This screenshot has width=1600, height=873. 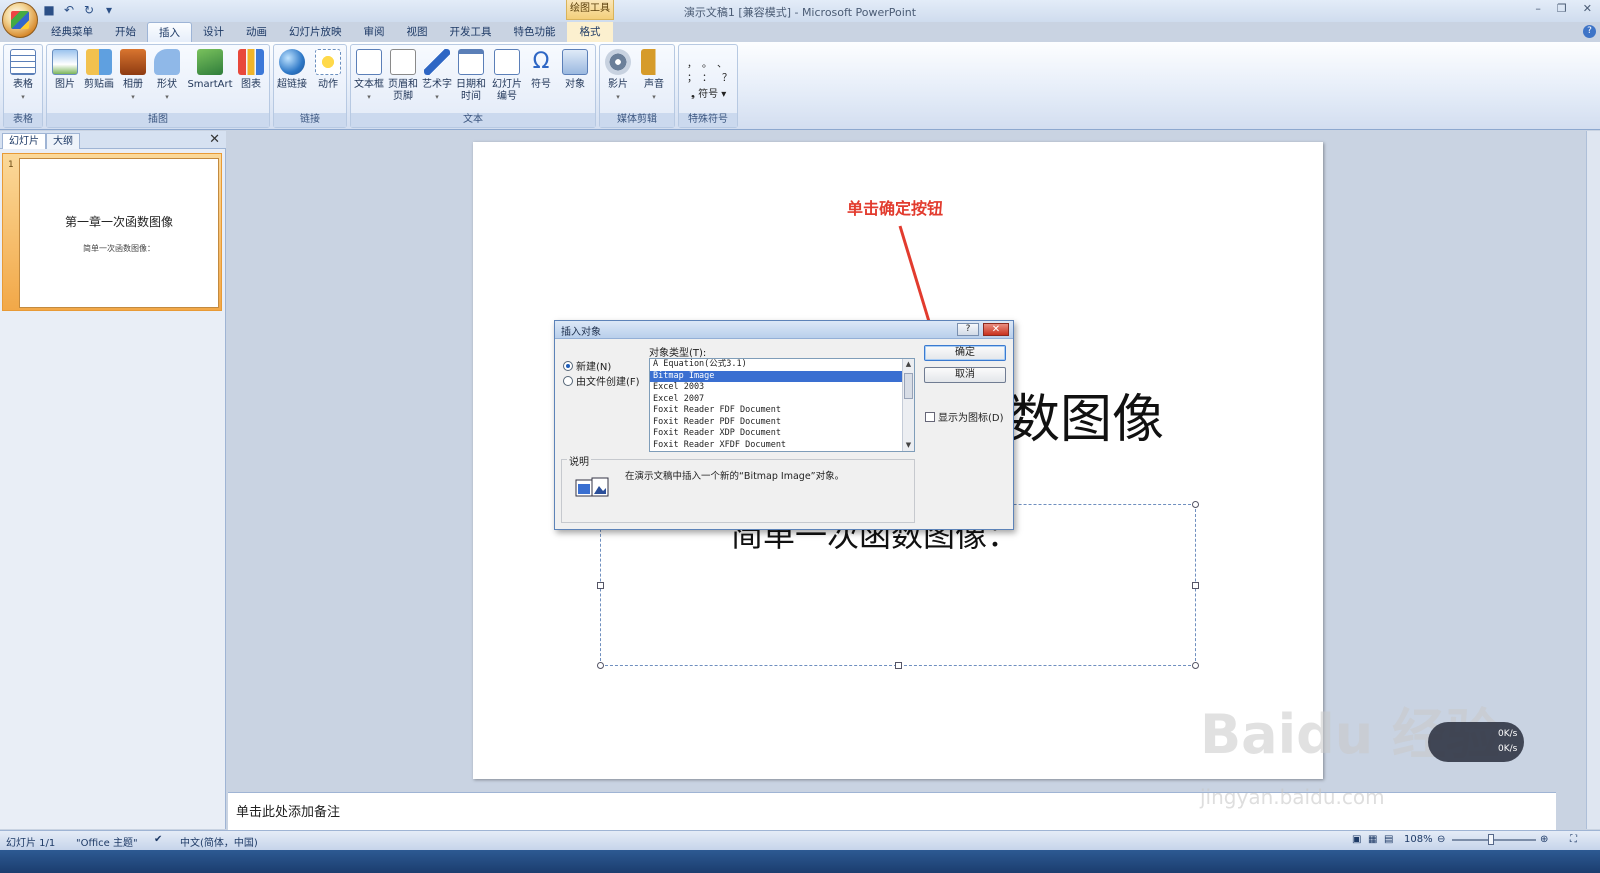 I want to click on list-item: Foxit Reader XDP Document, so click(x=782, y=434).